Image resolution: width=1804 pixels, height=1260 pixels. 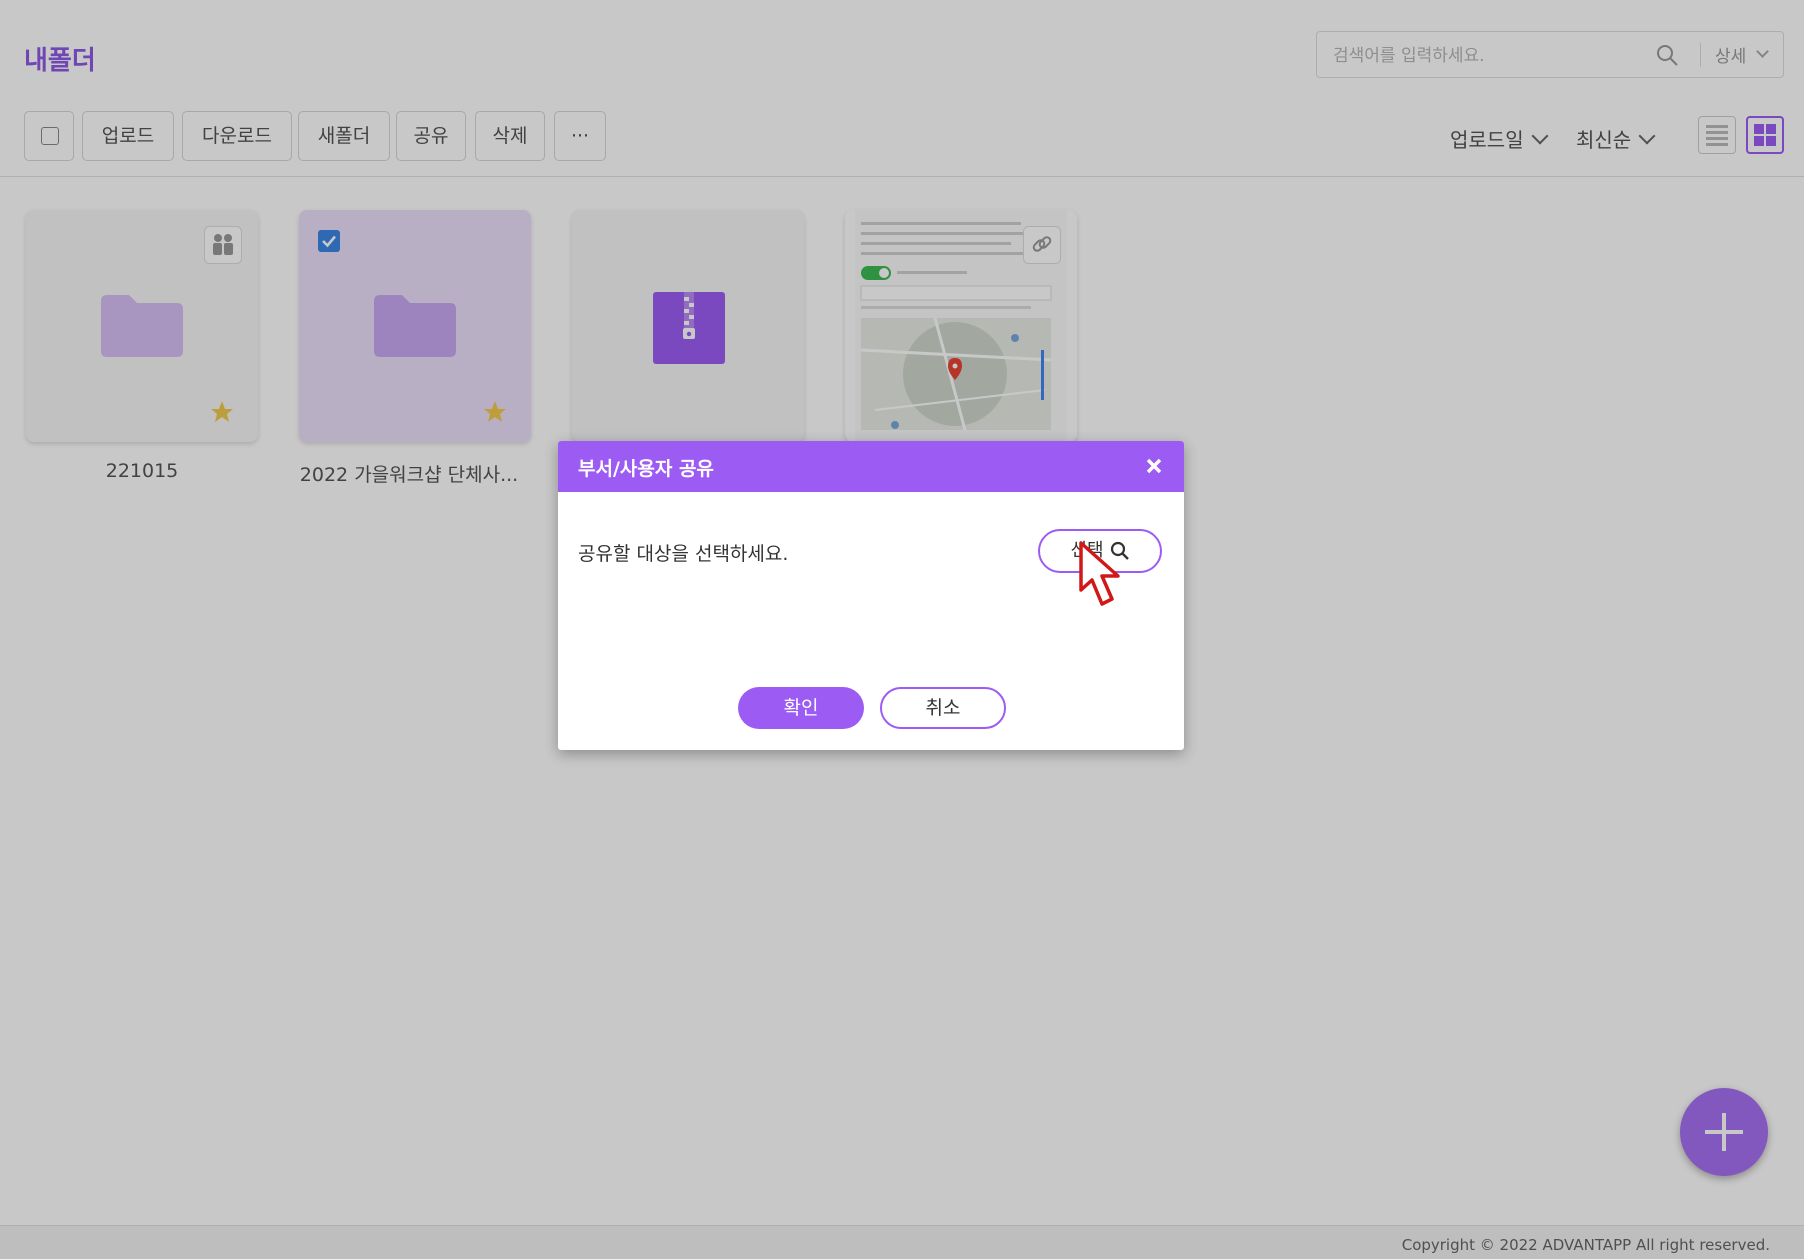 I want to click on close-icon, so click(x=1154, y=466).